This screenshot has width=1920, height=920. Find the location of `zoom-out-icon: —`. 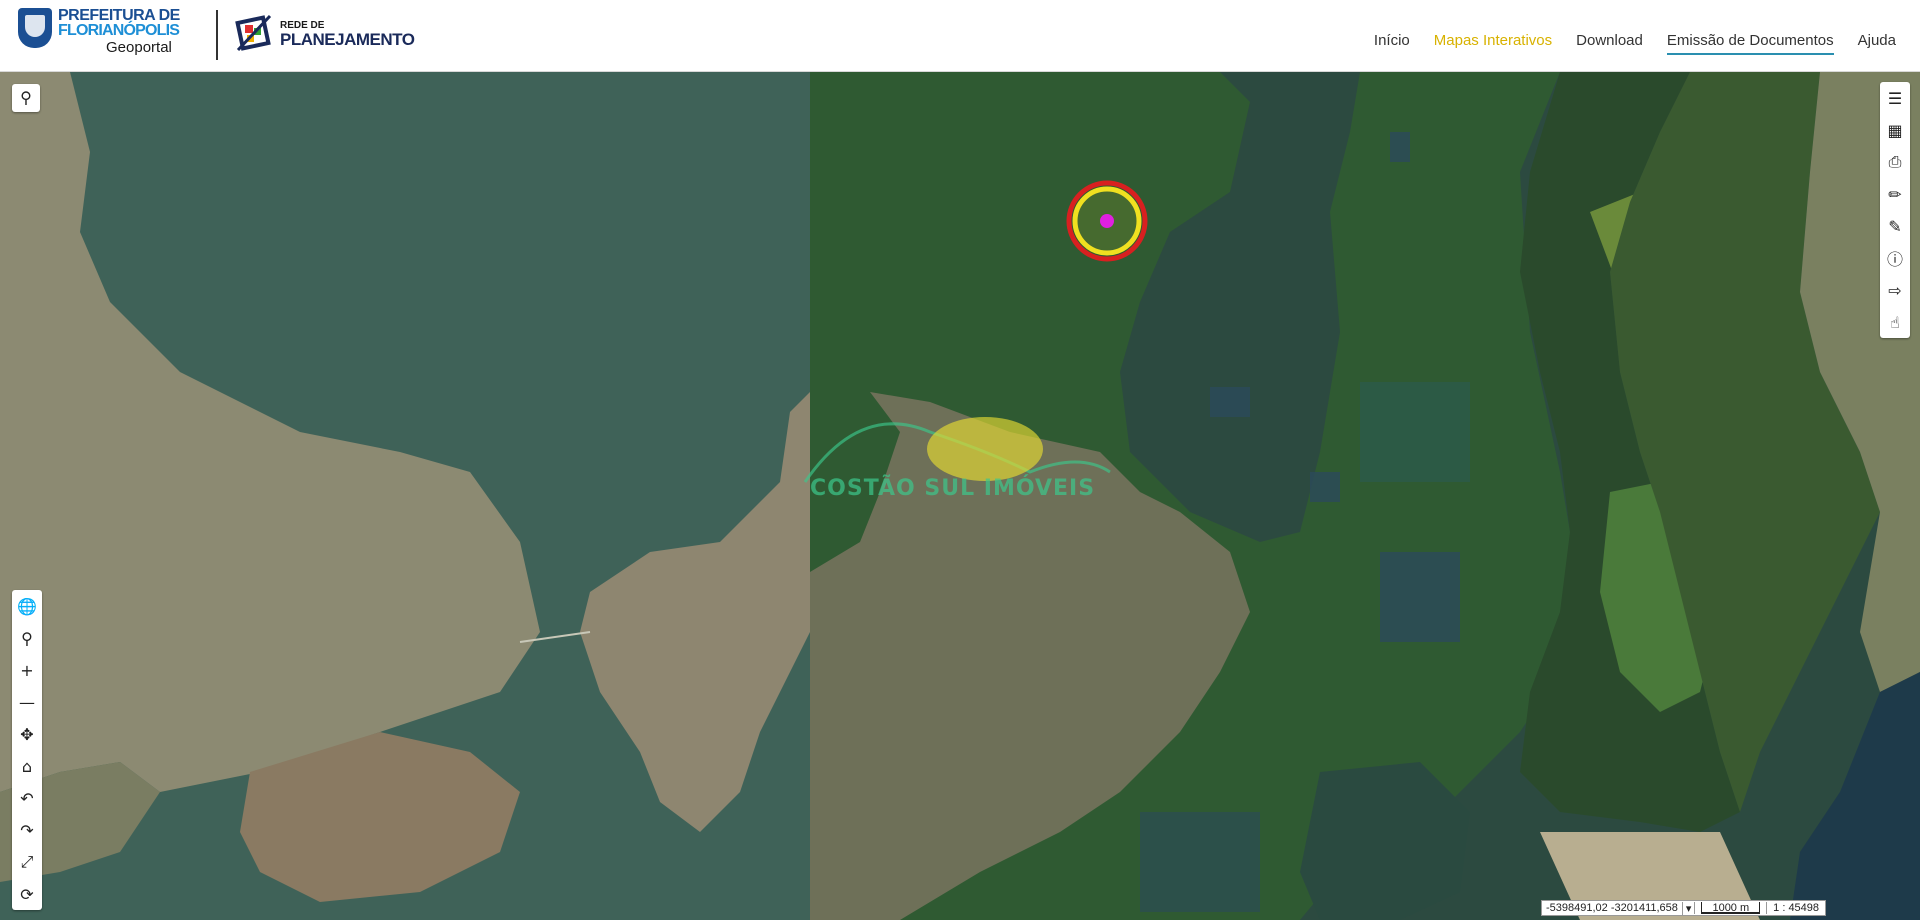

zoom-out-icon: — is located at coordinates (27, 702).